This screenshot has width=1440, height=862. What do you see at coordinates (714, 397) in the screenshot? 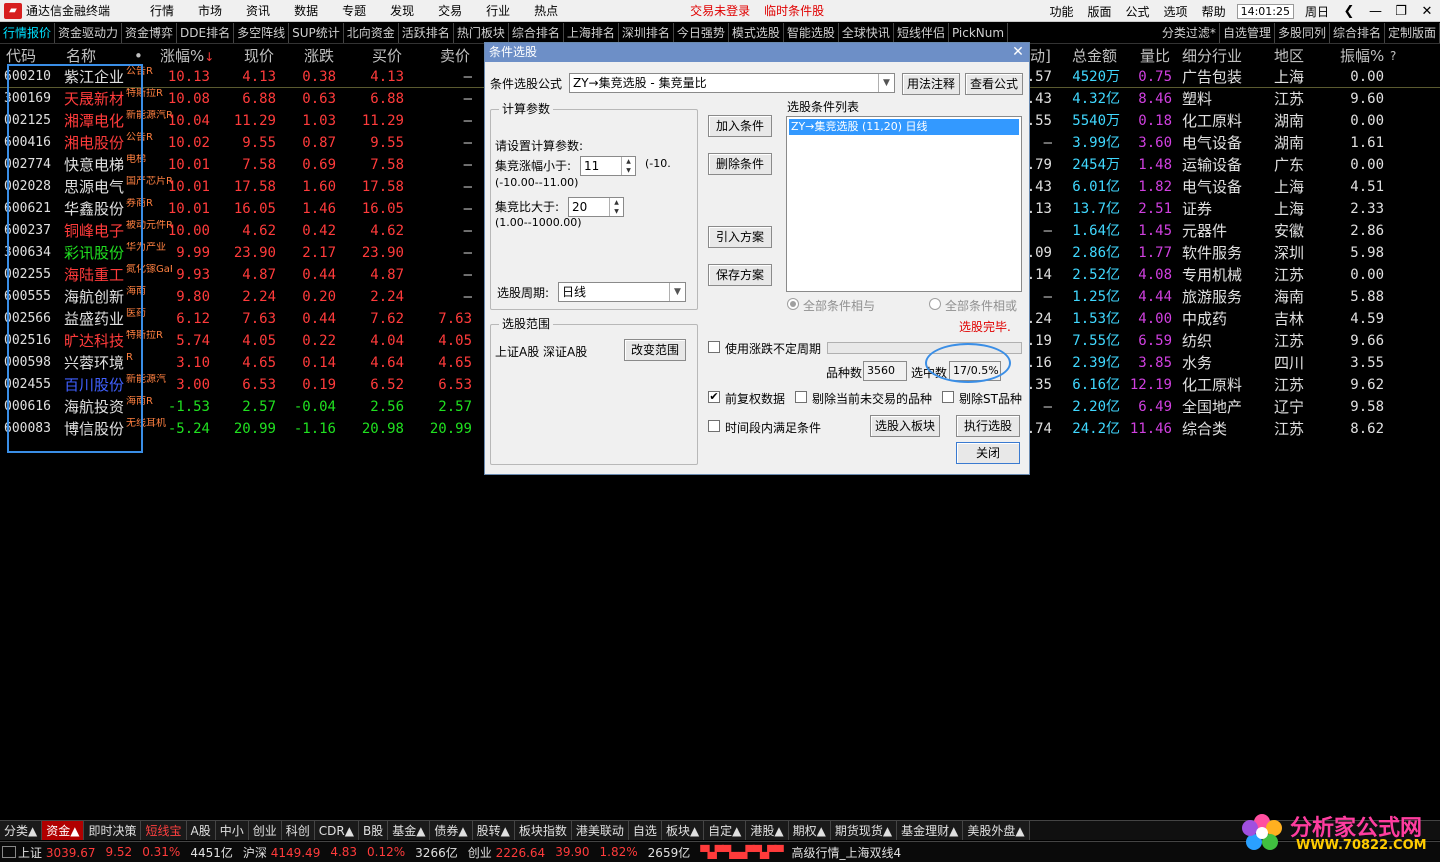
I see `adjust-checkbox: ✔` at bounding box center [714, 397].